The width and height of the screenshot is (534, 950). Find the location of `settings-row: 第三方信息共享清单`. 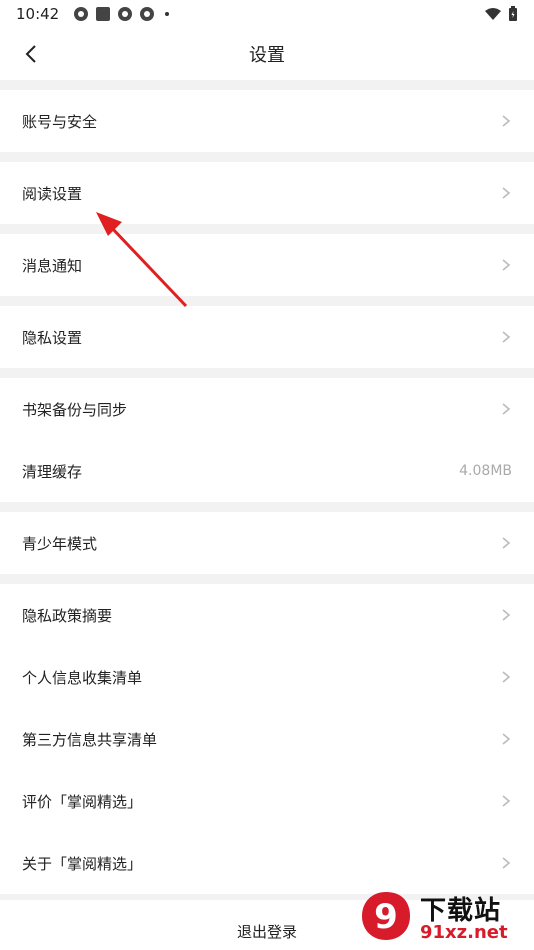

settings-row: 第三方信息共享清单 is located at coordinates (267, 739).